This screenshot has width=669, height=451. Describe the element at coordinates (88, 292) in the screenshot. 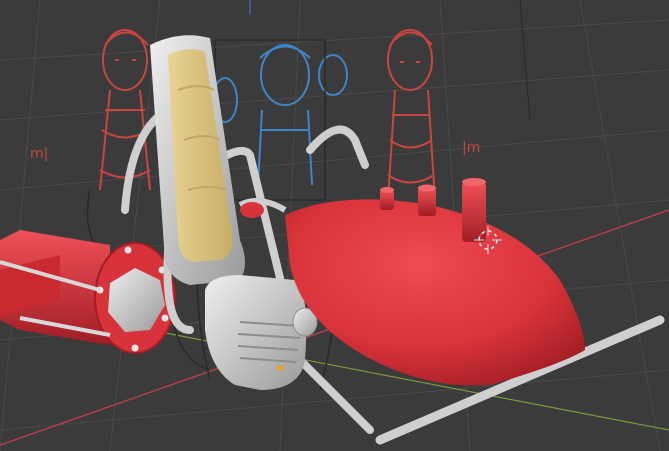

I see `red-cylinder-part` at that location.